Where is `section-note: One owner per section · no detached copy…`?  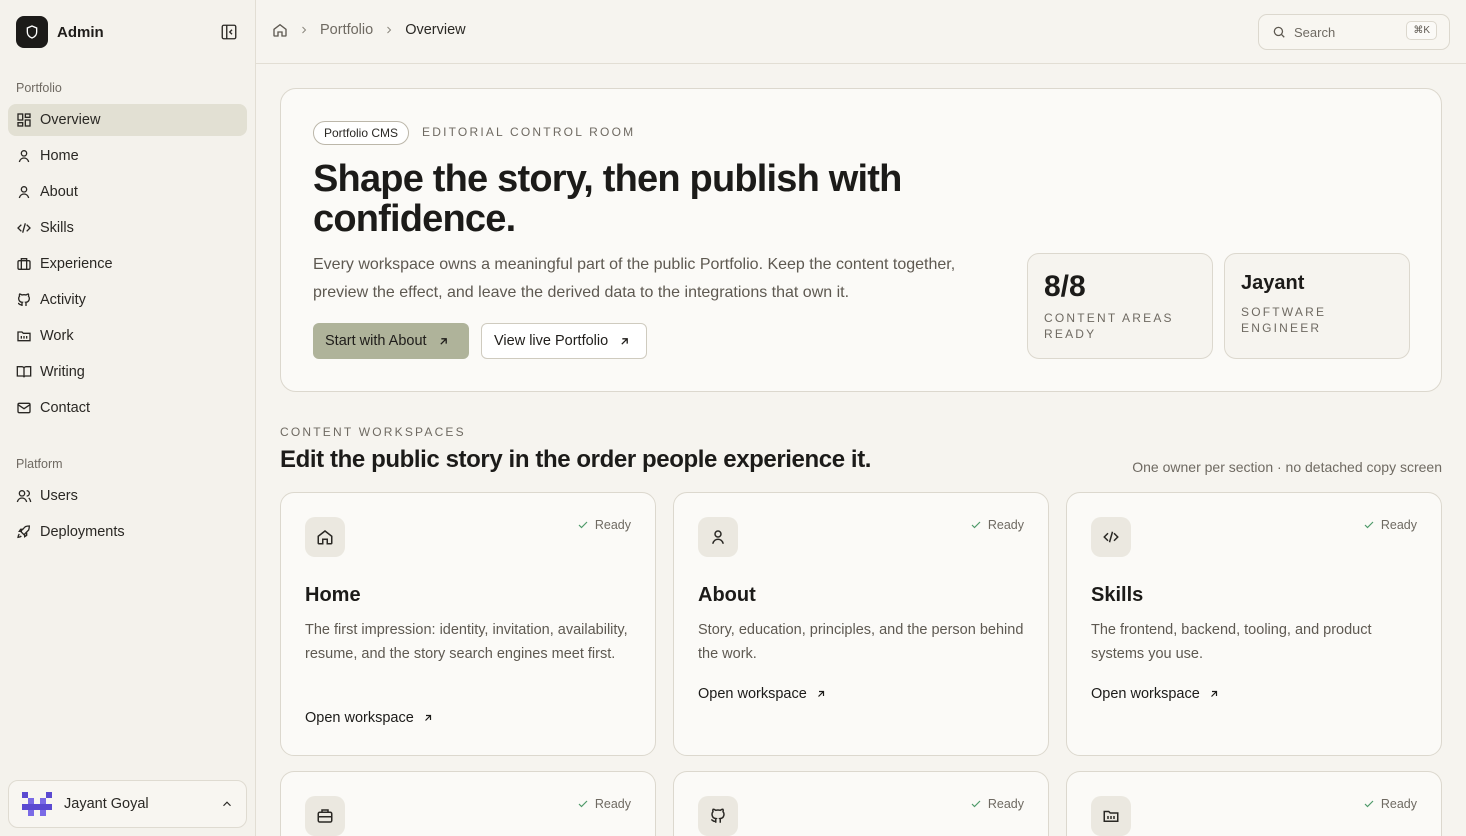
section-note: One owner per section · no detached copy… is located at coordinates (1287, 467).